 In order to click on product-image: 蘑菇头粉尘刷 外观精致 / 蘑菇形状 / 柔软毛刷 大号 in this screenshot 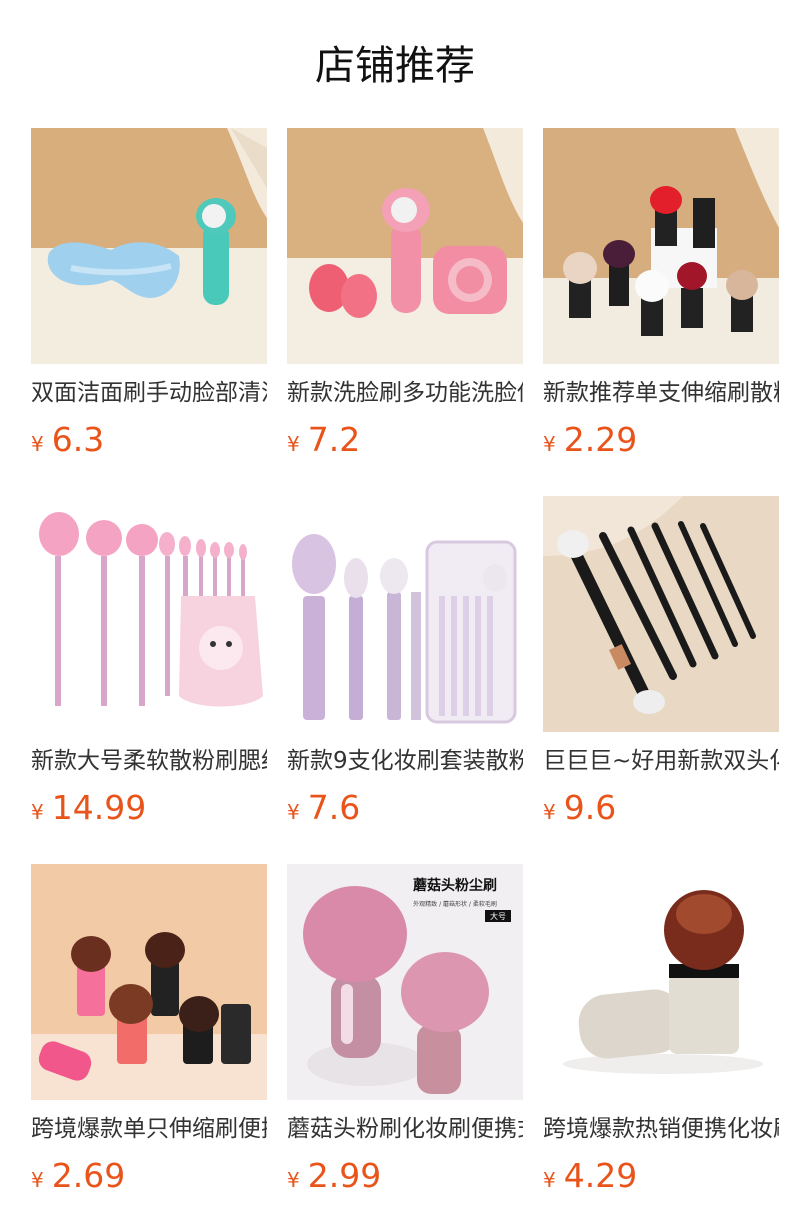, I will do `click(405, 982)`.